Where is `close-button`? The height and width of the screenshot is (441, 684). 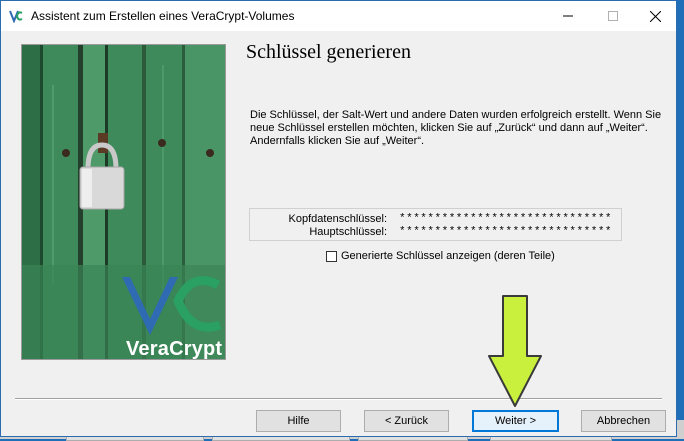 close-button is located at coordinates (655, 16).